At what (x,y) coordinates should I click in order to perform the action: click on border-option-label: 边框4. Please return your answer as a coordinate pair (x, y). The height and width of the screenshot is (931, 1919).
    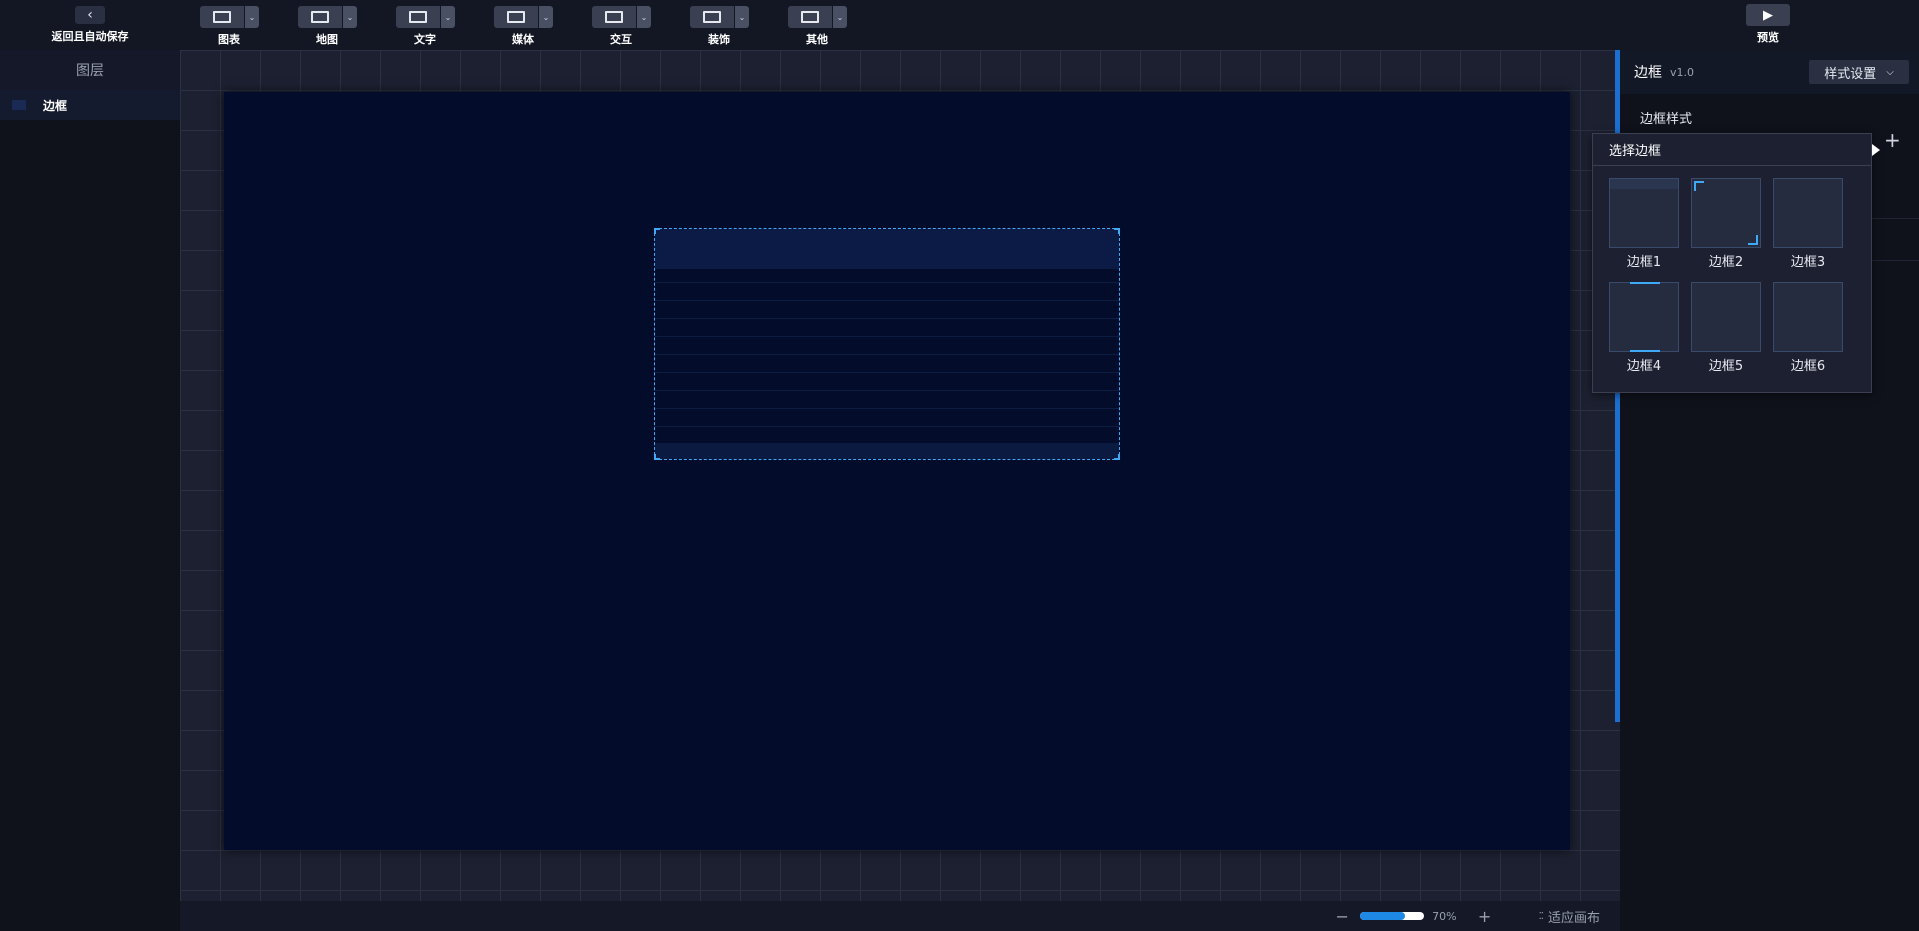
    Looking at the image, I should click on (1644, 366).